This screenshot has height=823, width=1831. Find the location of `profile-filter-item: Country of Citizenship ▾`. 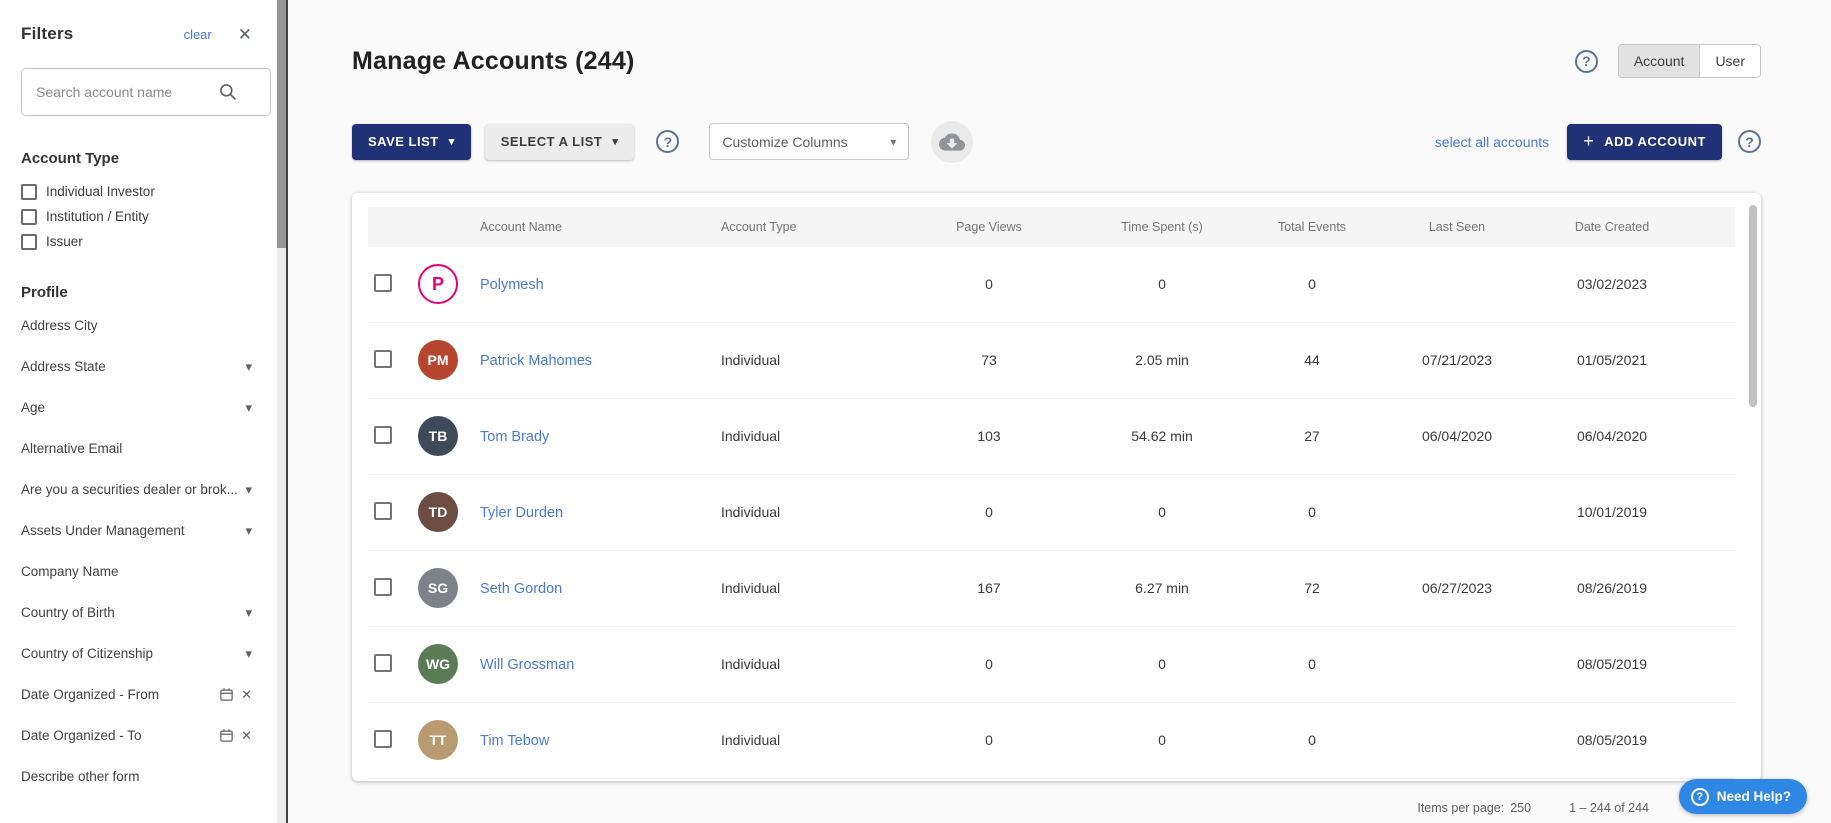

profile-filter-item: Country of Citizenship ▾ is located at coordinates (136, 653).